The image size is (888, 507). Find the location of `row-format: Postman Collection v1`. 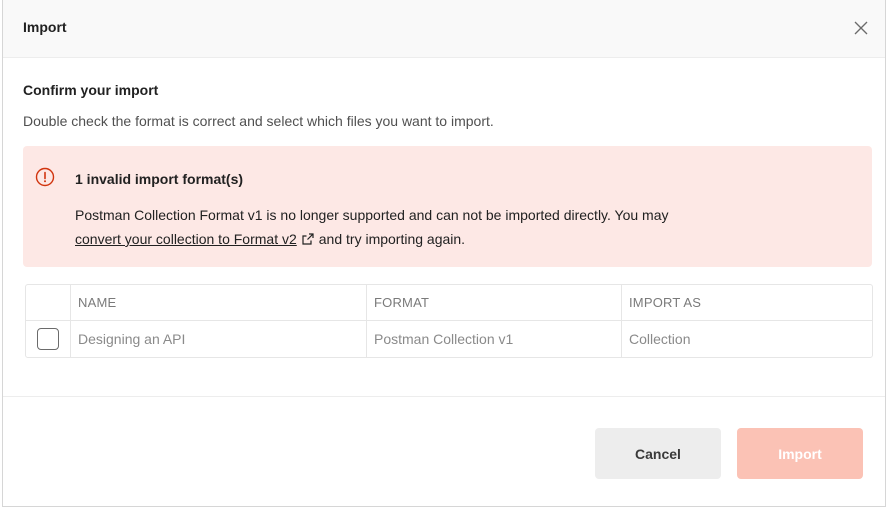

row-format: Postman Collection v1 is located at coordinates (493, 339).